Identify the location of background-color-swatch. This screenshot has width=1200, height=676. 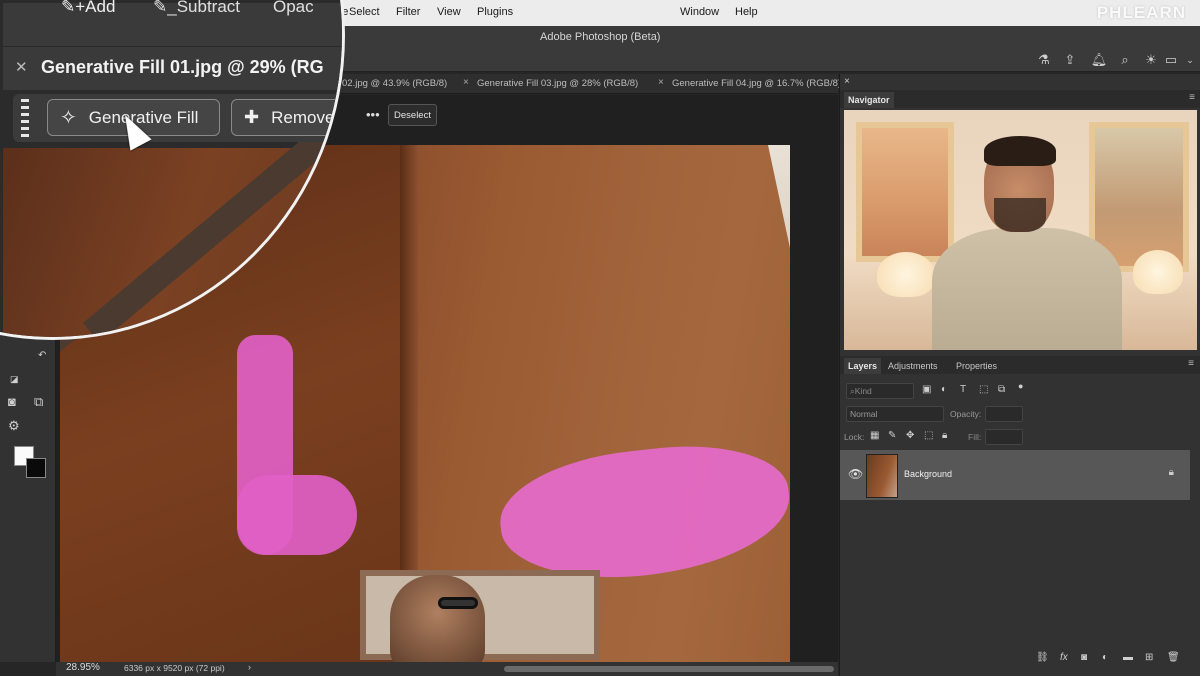
(36, 468).